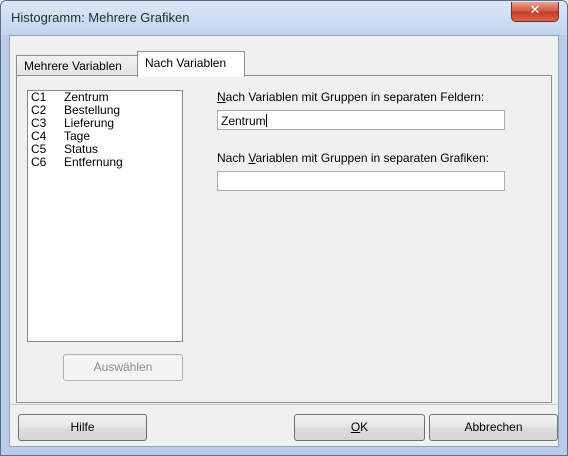 This screenshot has width=568, height=456. Describe the element at coordinates (100, 17) in the screenshot. I see `window-title: Histogramm: Mehrere Grafiken` at that location.